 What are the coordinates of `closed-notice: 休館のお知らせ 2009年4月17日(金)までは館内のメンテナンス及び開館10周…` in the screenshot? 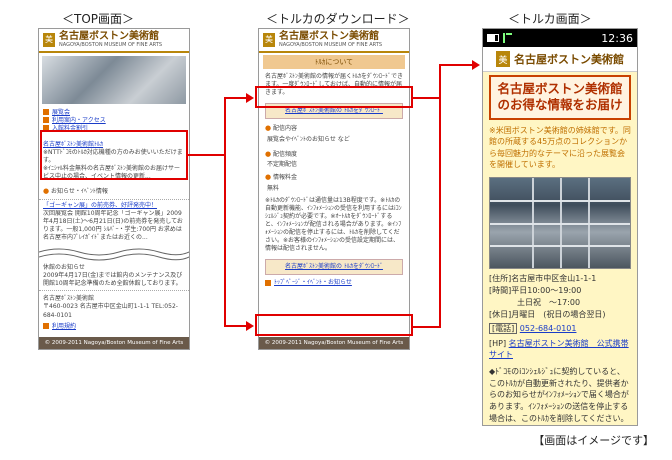 It's located at (114, 276).